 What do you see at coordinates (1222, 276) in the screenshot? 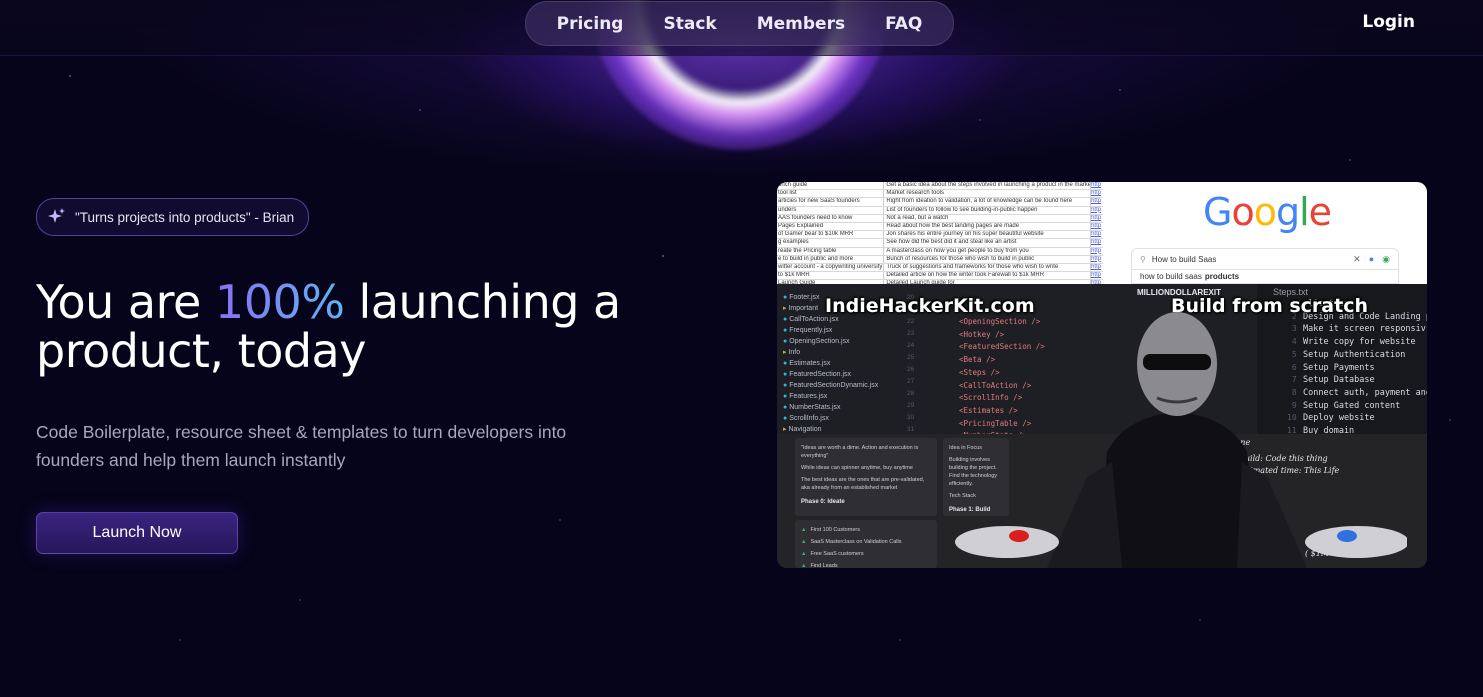
I see `suggestion-bold: products` at bounding box center [1222, 276].